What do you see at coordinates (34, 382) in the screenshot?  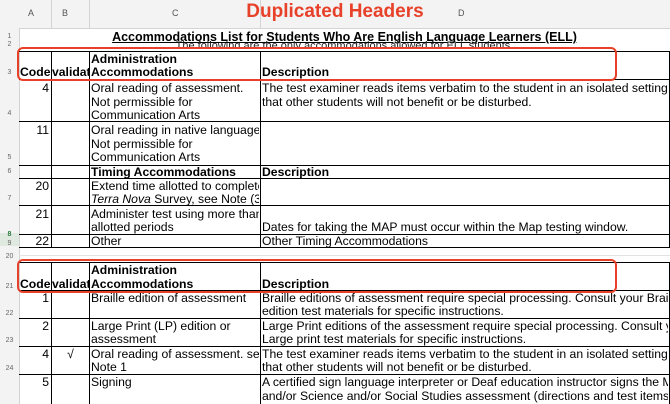 I see `cell-code: 5` at bounding box center [34, 382].